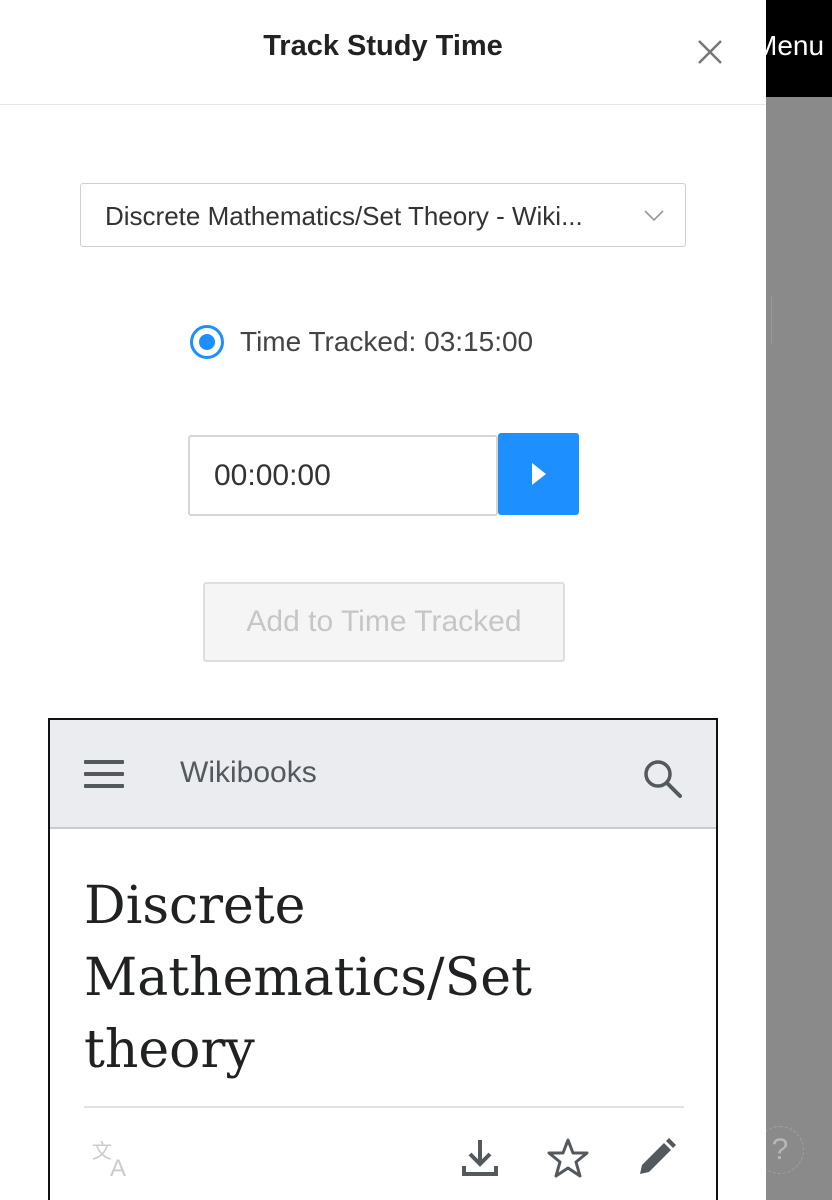 The width and height of the screenshot is (832, 1200). I want to click on background-menu-label: Menu, so click(795, 46).